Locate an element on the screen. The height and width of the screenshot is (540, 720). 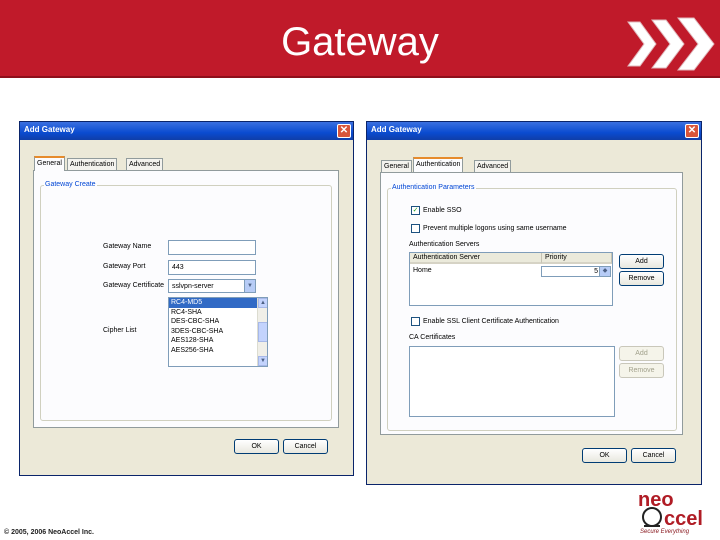
gateway-certificate-value: sslvpn-server is located at coordinates (193, 286).